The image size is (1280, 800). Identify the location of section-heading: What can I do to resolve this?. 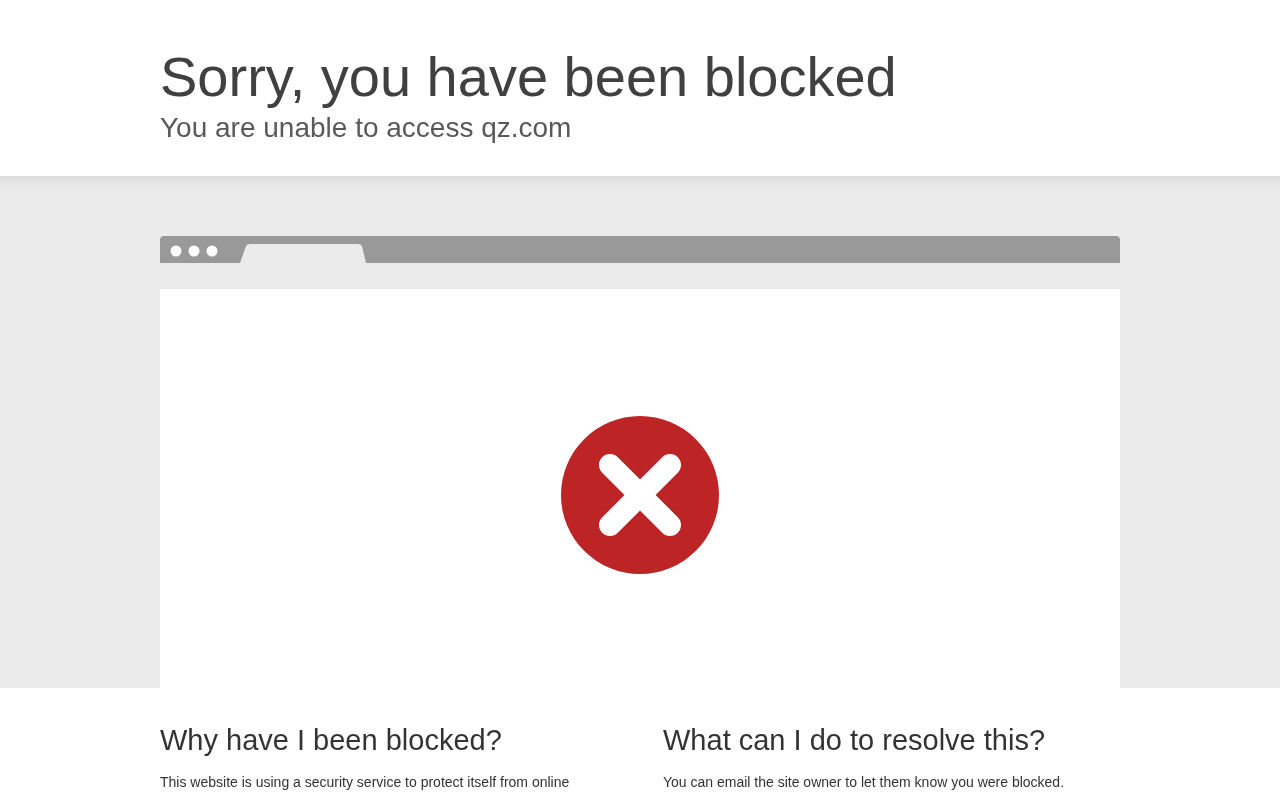
(854, 740).